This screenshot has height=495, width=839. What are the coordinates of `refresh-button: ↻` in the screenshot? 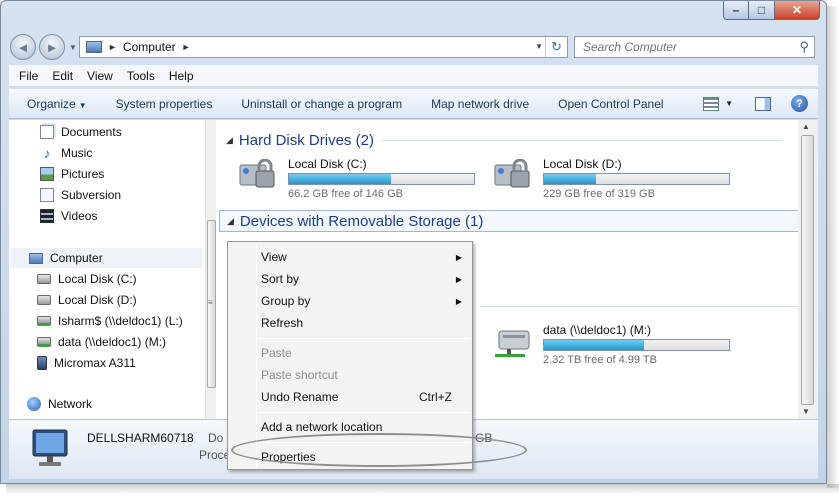 It's located at (556, 47).